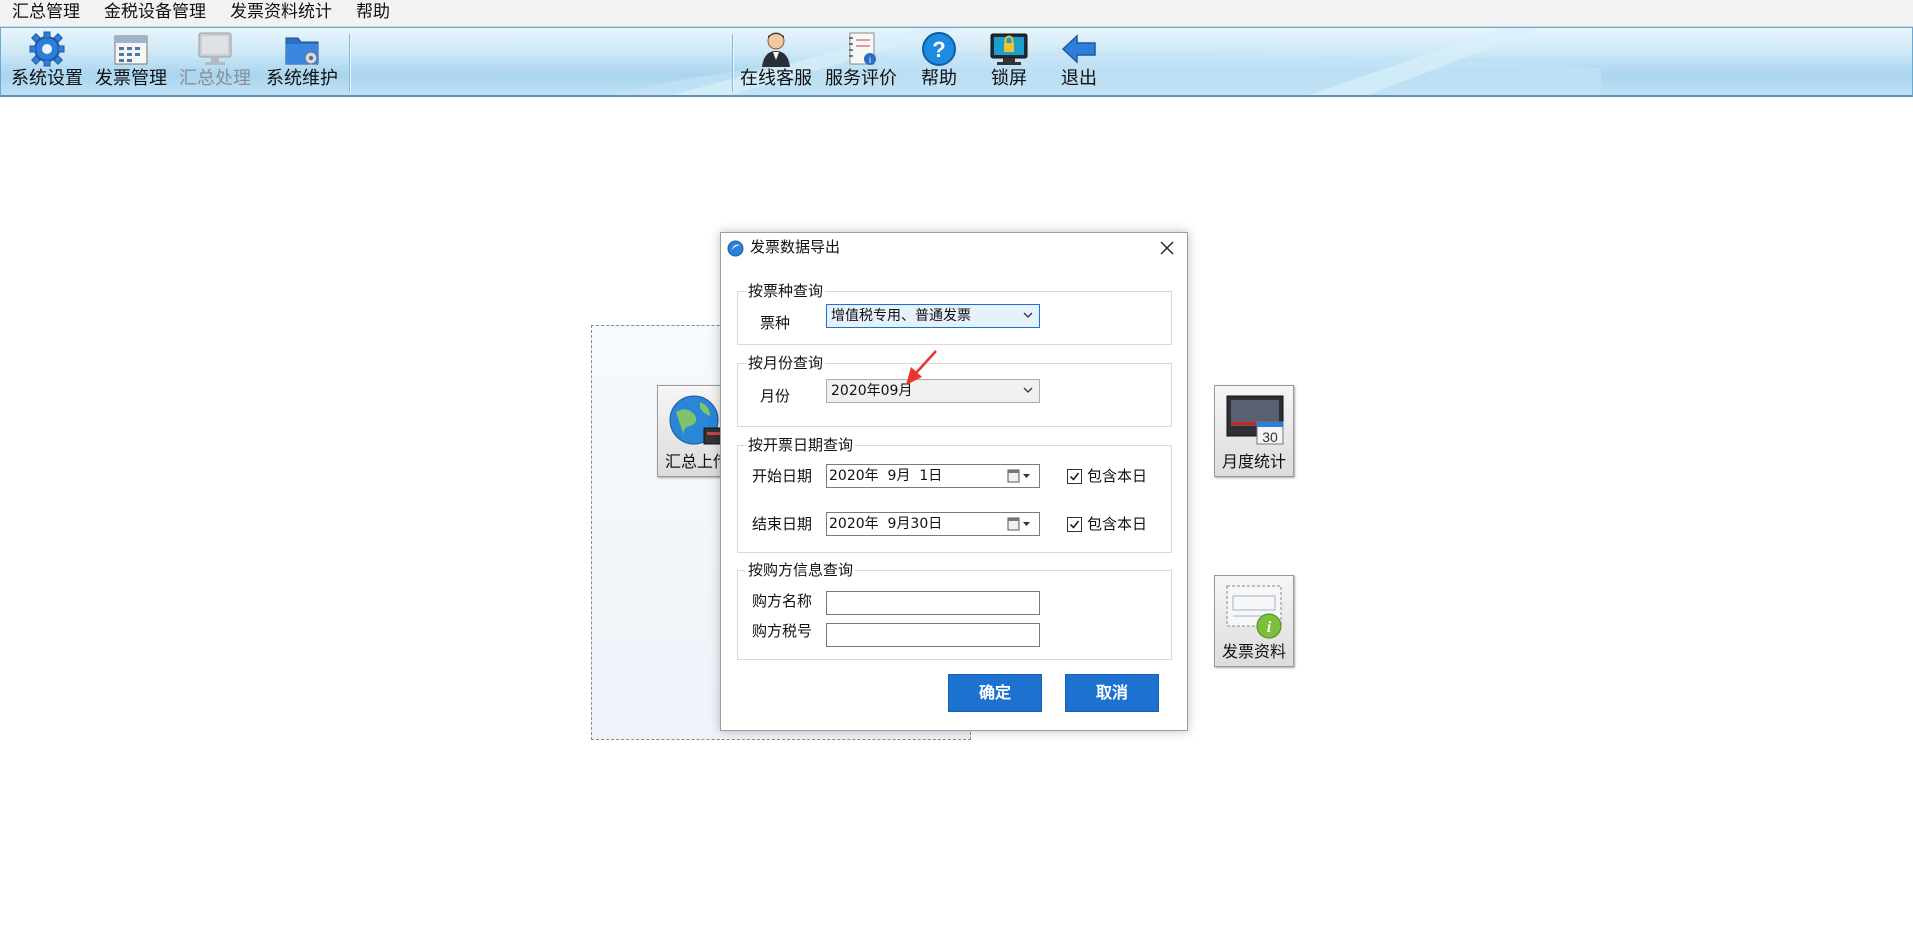 The height and width of the screenshot is (929, 1913). Describe the element at coordinates (131, 50) in the screenshot. I see `invoice-icon` at that location.